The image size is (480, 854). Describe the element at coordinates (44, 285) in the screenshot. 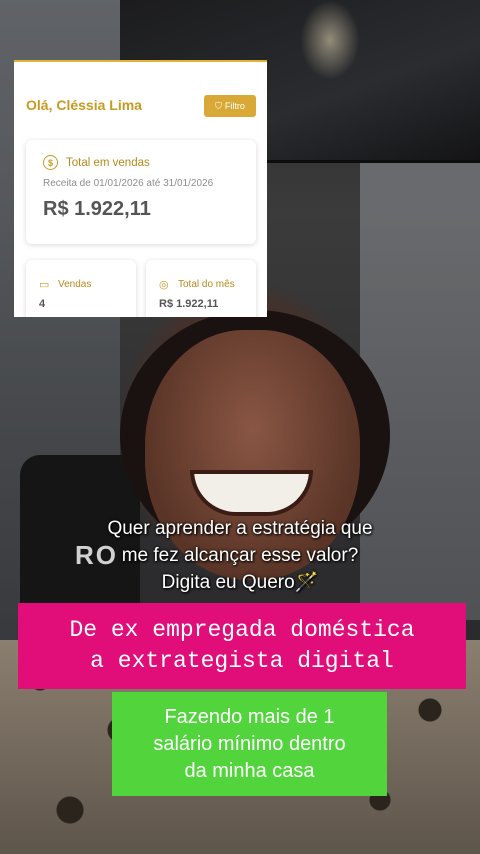

I see `receipt-icon: ▭` at that location.